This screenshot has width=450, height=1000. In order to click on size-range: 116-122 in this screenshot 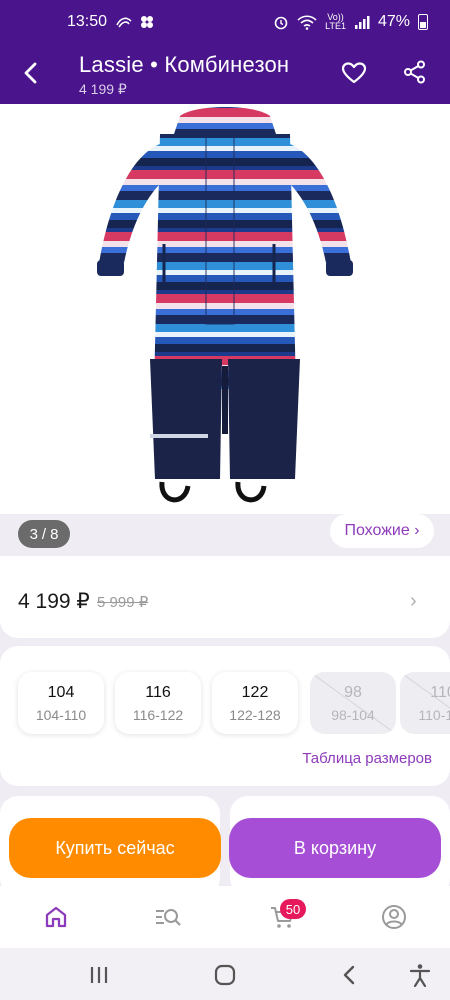, I will do `click(158, 715)`.